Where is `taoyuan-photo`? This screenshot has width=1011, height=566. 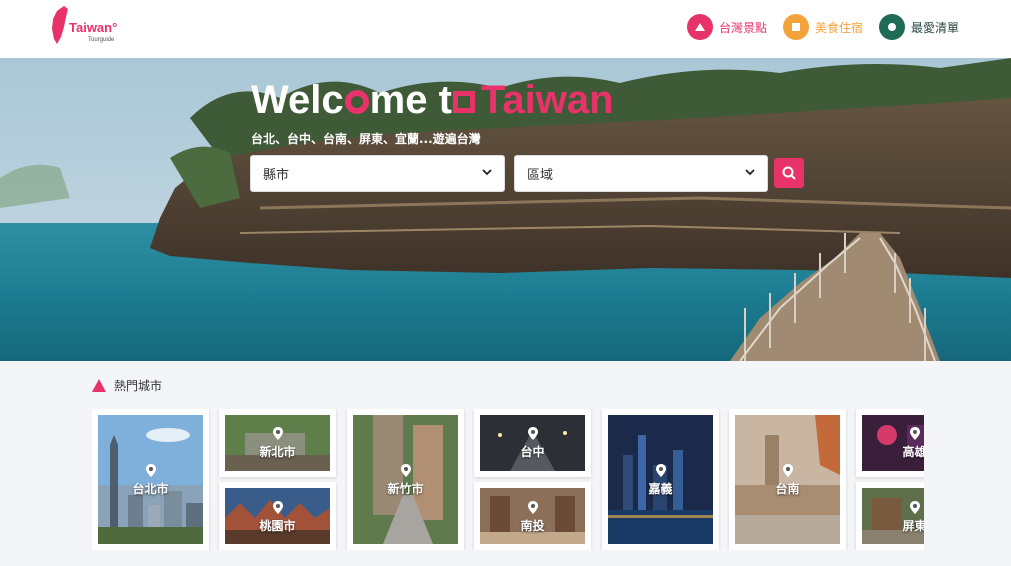 taoyuan-photo is located at coordinates (277, 516).